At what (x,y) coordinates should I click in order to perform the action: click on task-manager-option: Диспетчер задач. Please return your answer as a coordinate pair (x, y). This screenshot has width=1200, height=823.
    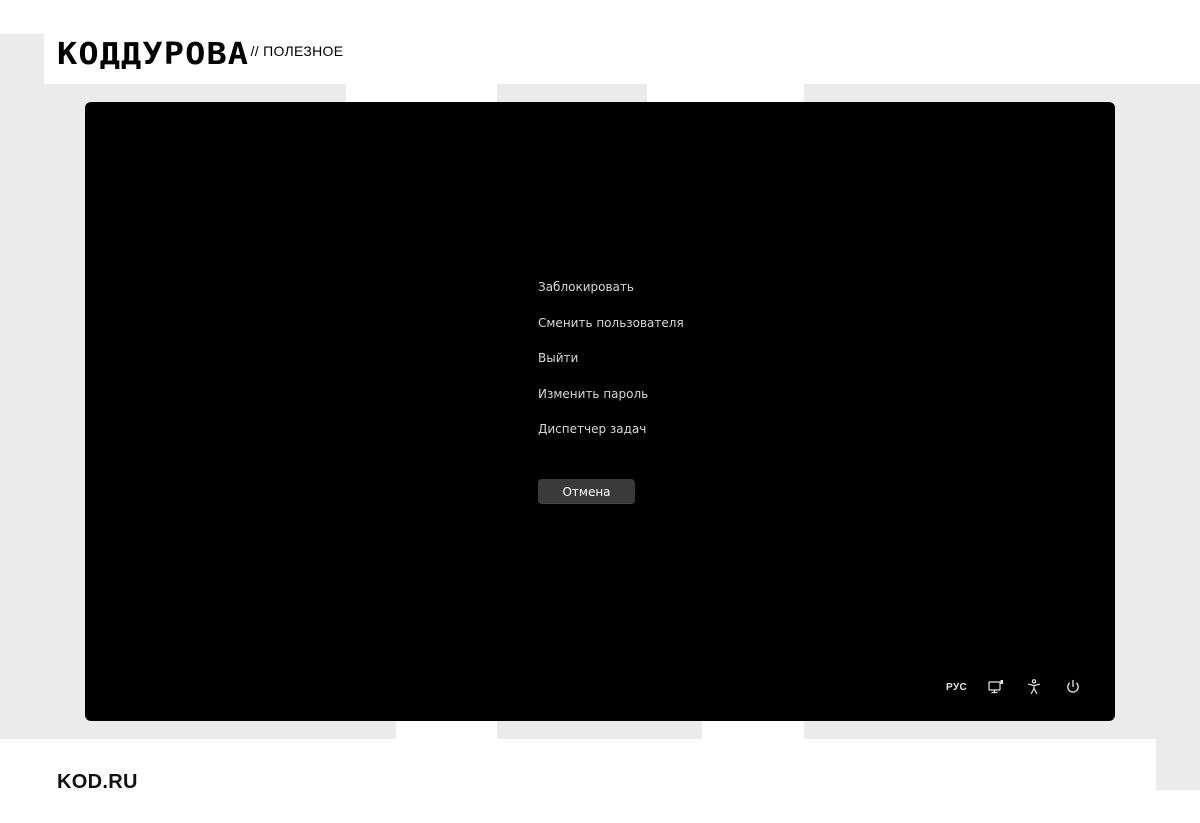
    Looking at the image, I should click on (611, 437).